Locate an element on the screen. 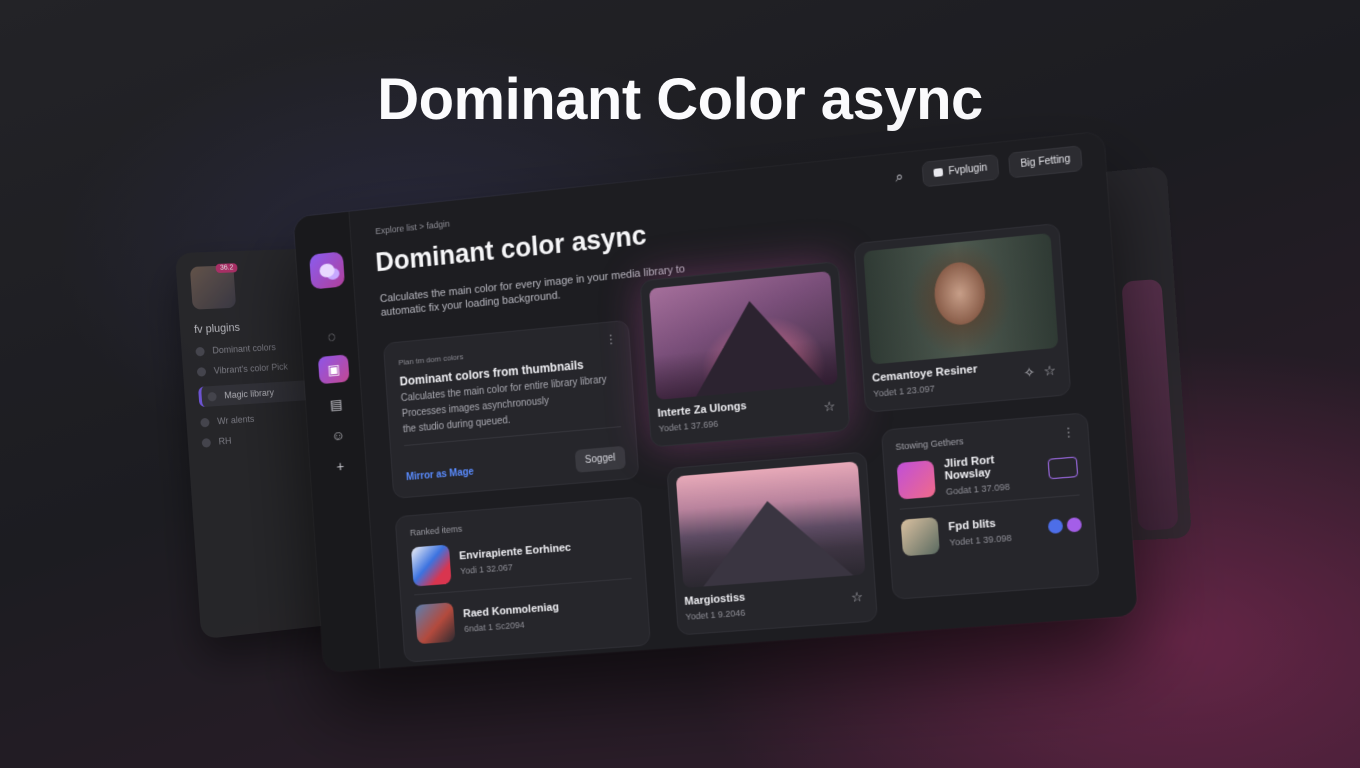 This screenshot has height=768, width=1360. rail-calendar-button: ▤ is located at coordinates (336, 404).